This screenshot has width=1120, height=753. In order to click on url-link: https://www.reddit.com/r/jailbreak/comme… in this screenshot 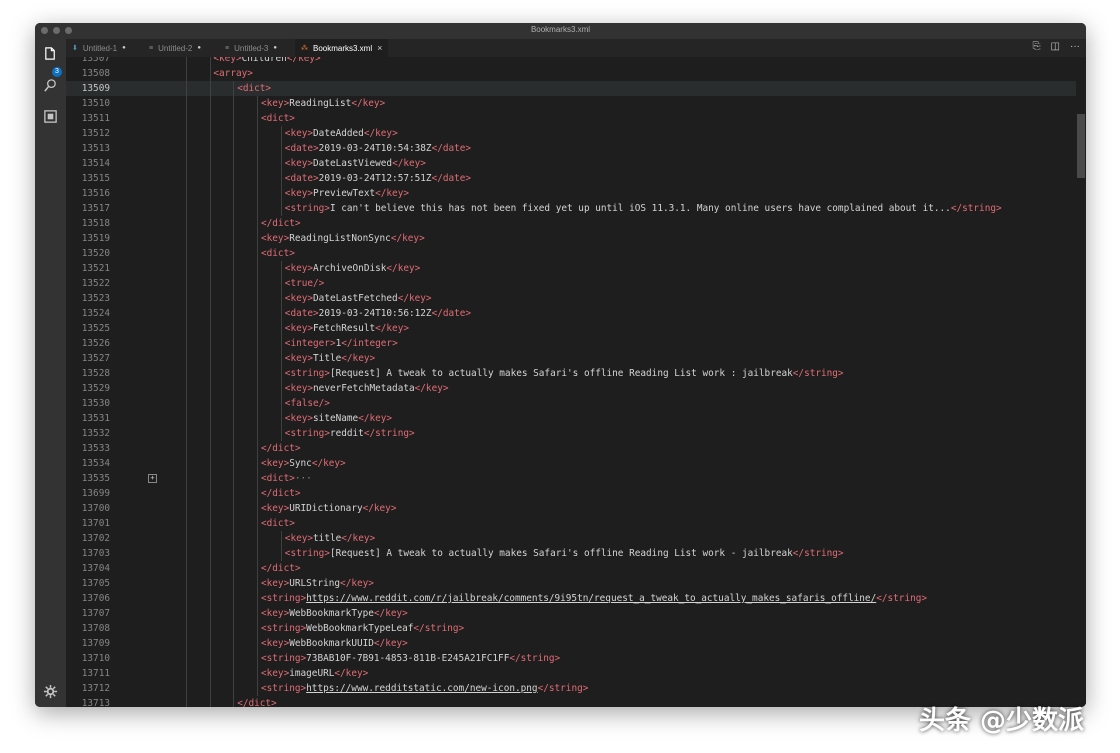, I will do `click(591, 598)`.